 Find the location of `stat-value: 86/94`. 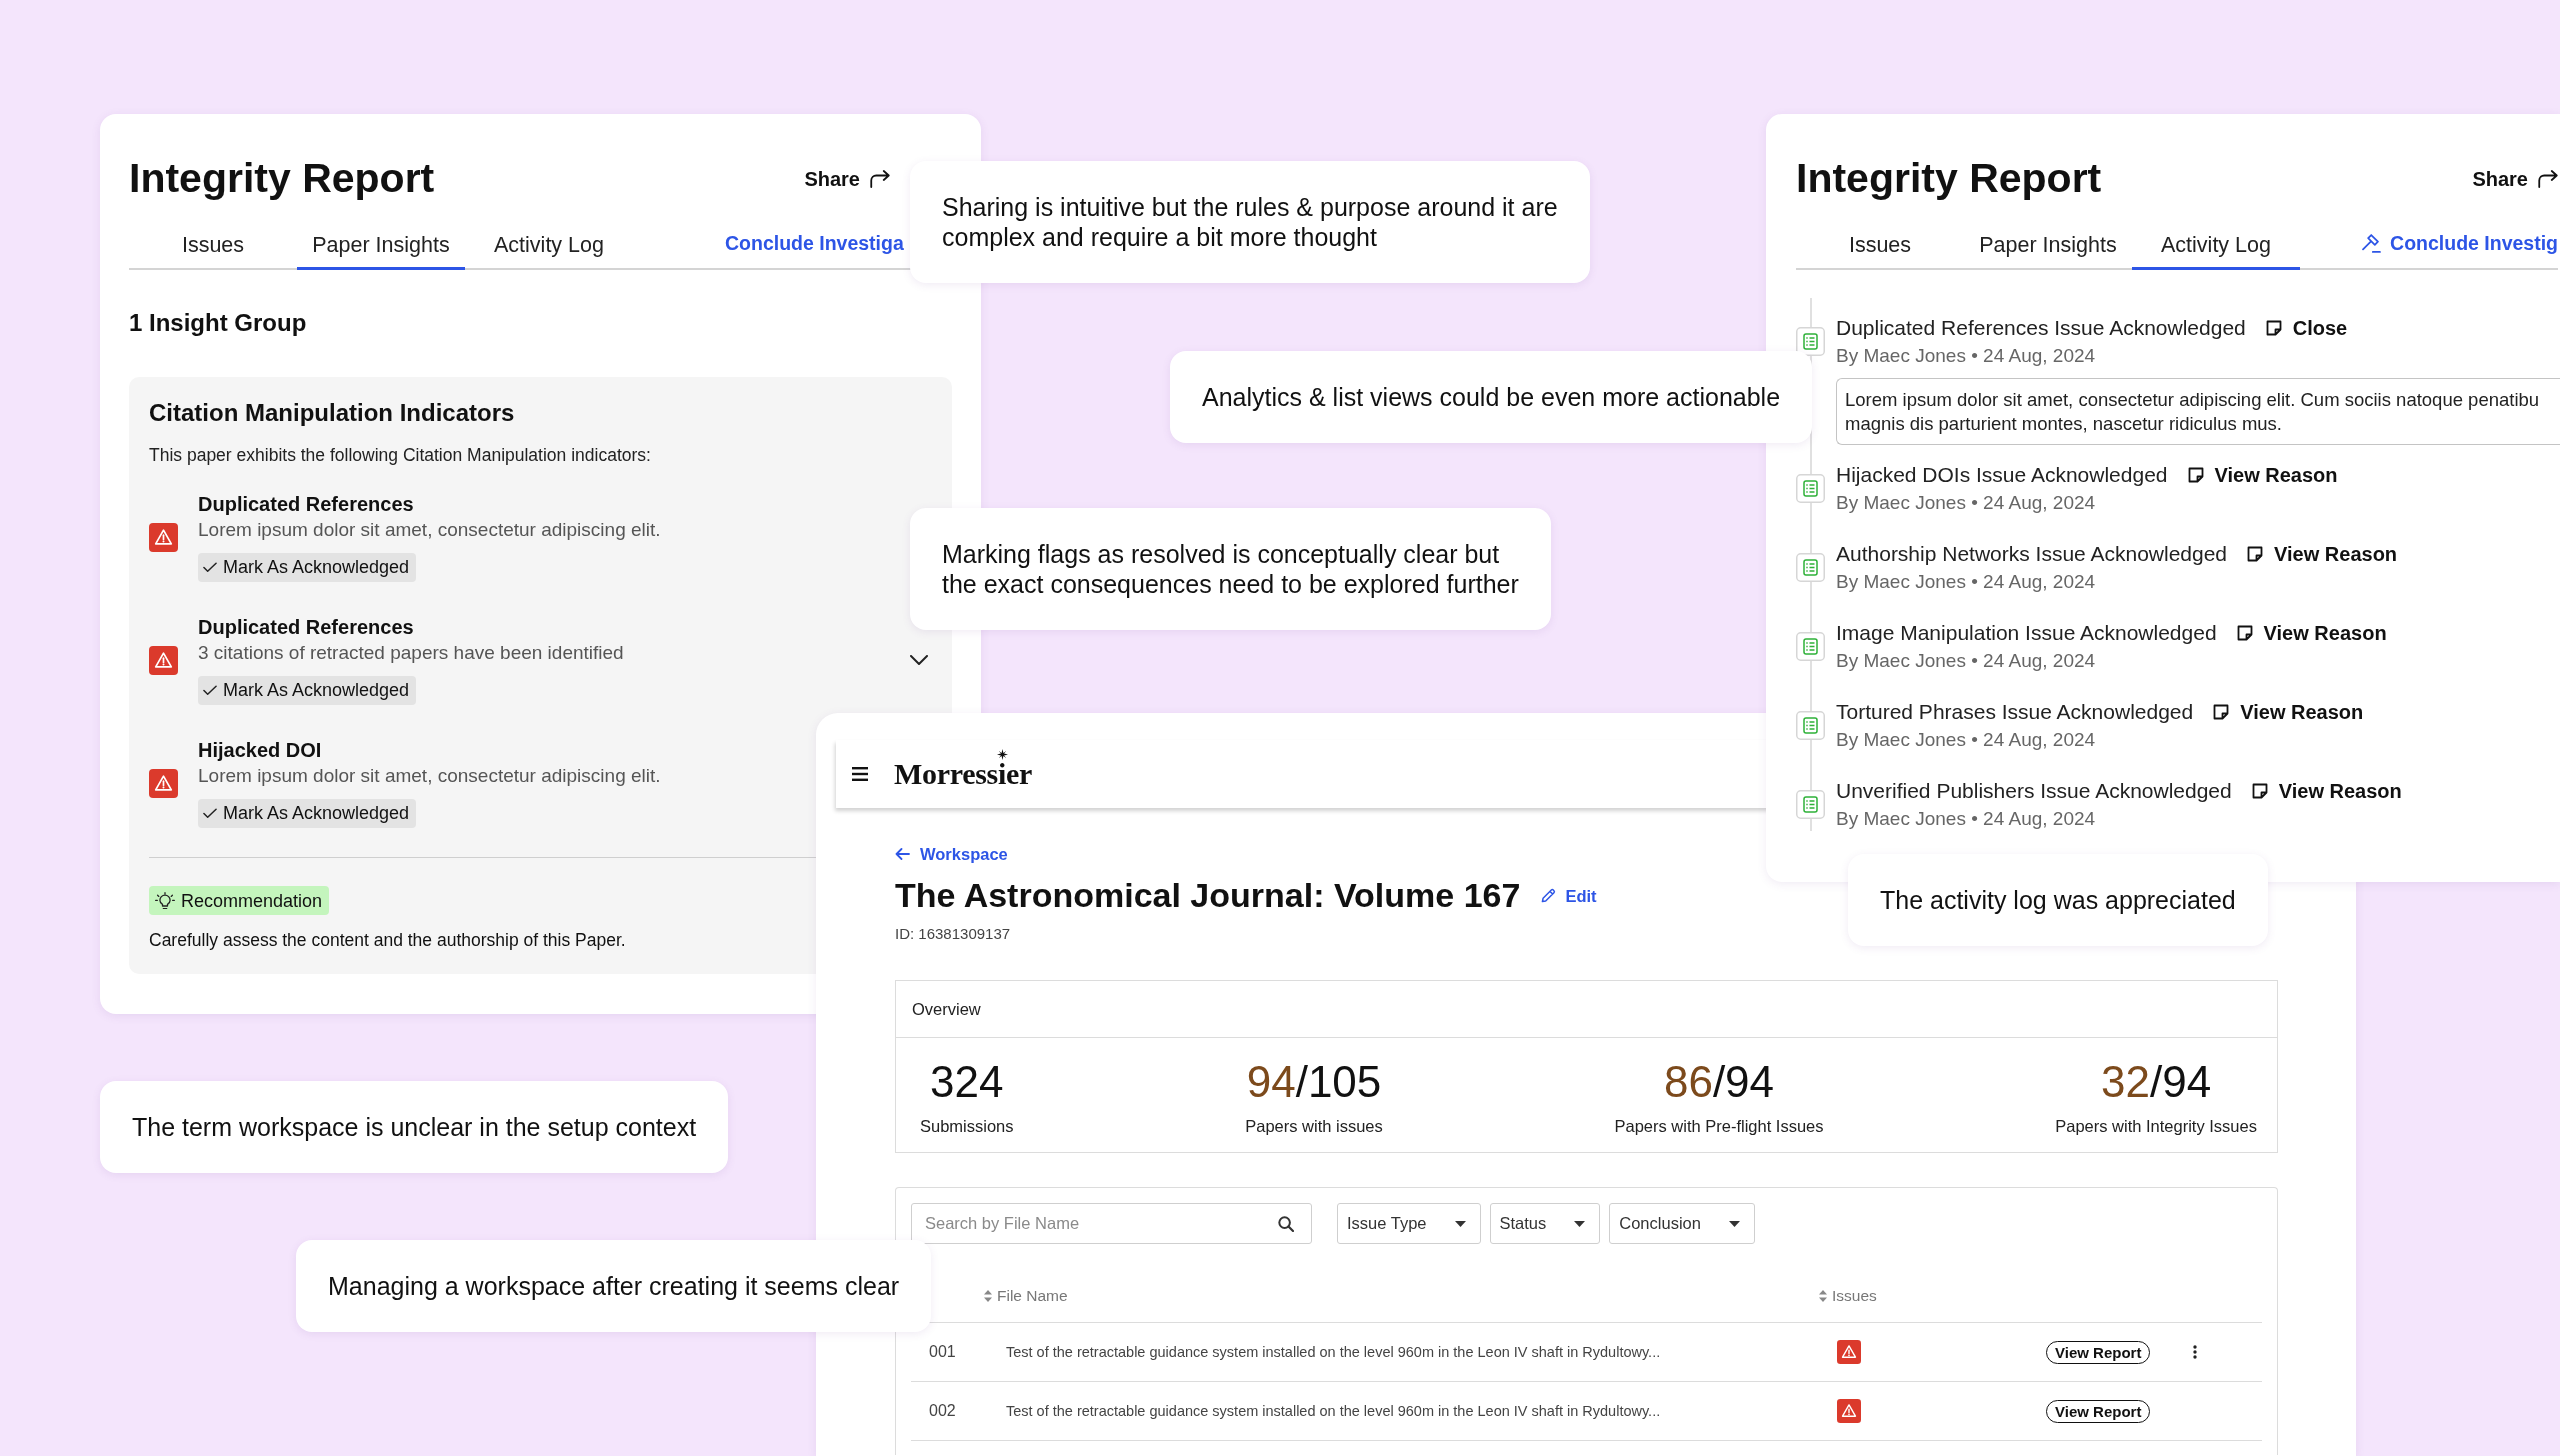

stat-value: 86/94 is located at coordinates (1719, 1082).